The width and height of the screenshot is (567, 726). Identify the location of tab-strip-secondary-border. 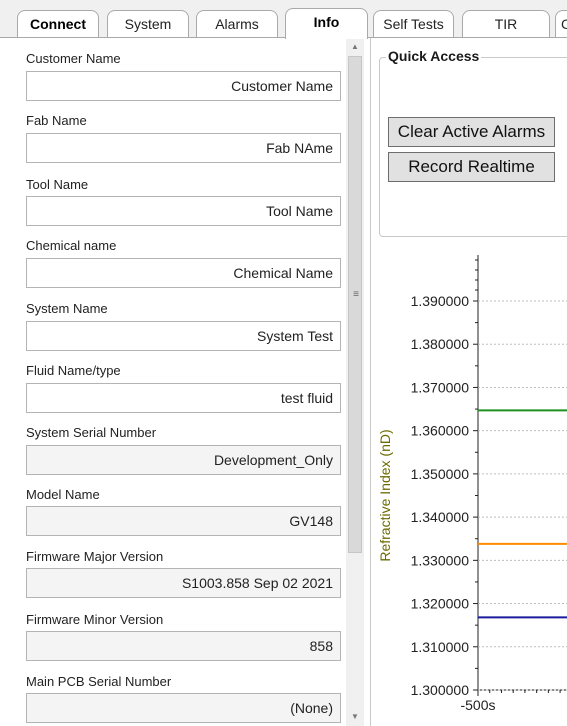
(468, 37).